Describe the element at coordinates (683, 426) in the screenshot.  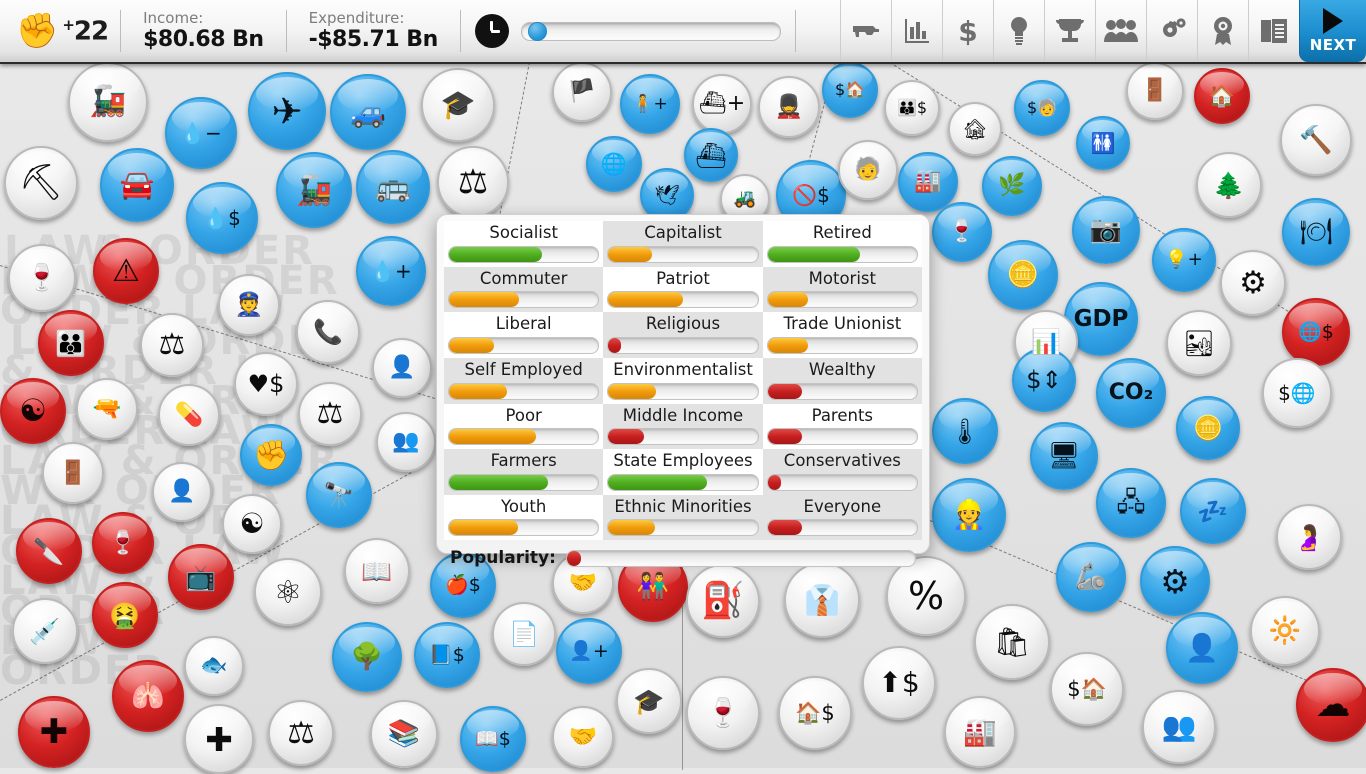
I see `voter-group-cell: Middle Income` at that location.